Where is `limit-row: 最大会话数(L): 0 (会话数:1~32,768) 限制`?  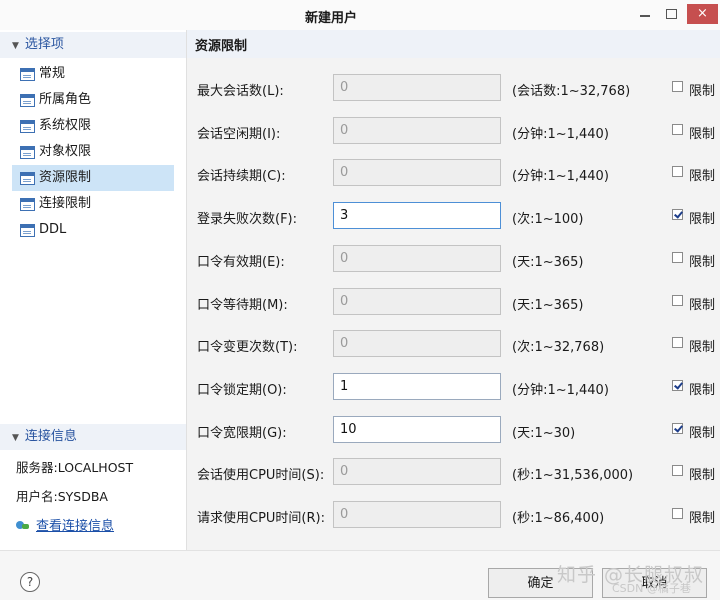
limit-row: 最大会话数(L): 0 (会话数:1~32,768) 限制 is located at coordinates (453, 89).